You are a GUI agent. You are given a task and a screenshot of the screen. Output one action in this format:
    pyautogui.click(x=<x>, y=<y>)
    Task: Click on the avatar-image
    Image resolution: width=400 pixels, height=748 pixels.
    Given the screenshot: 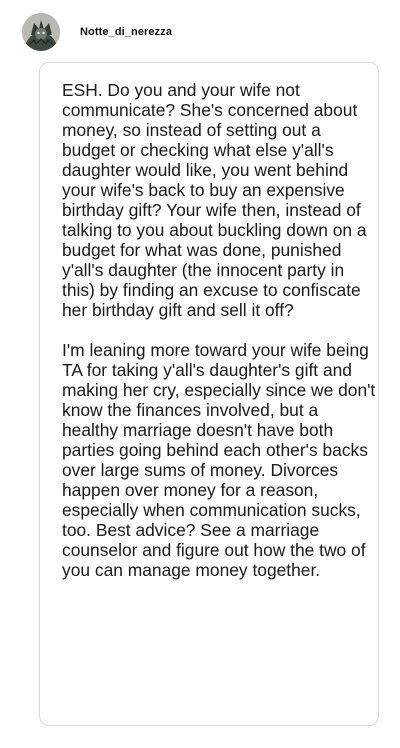 What is the action you would take?
    pyautogui.click(x=41, y=32)
    